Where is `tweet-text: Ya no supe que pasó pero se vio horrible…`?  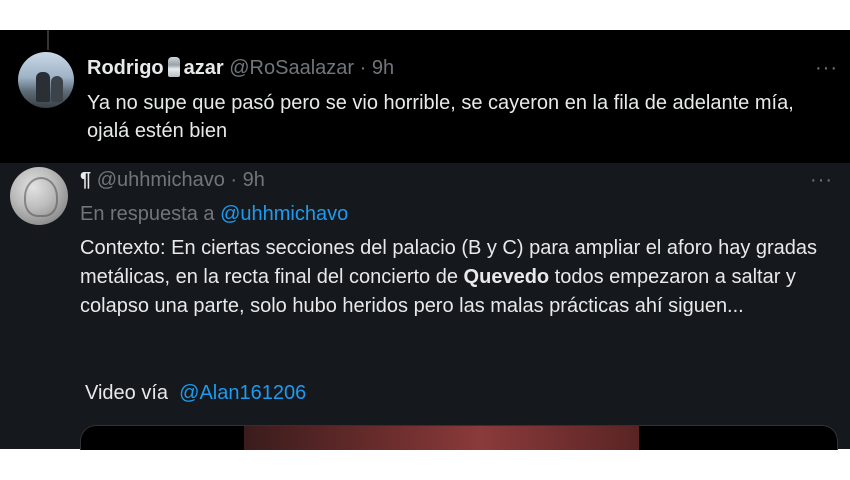 tweet-text: Ya no supe que pasó pero se vio horrible… is located at coordinates (440, 117).